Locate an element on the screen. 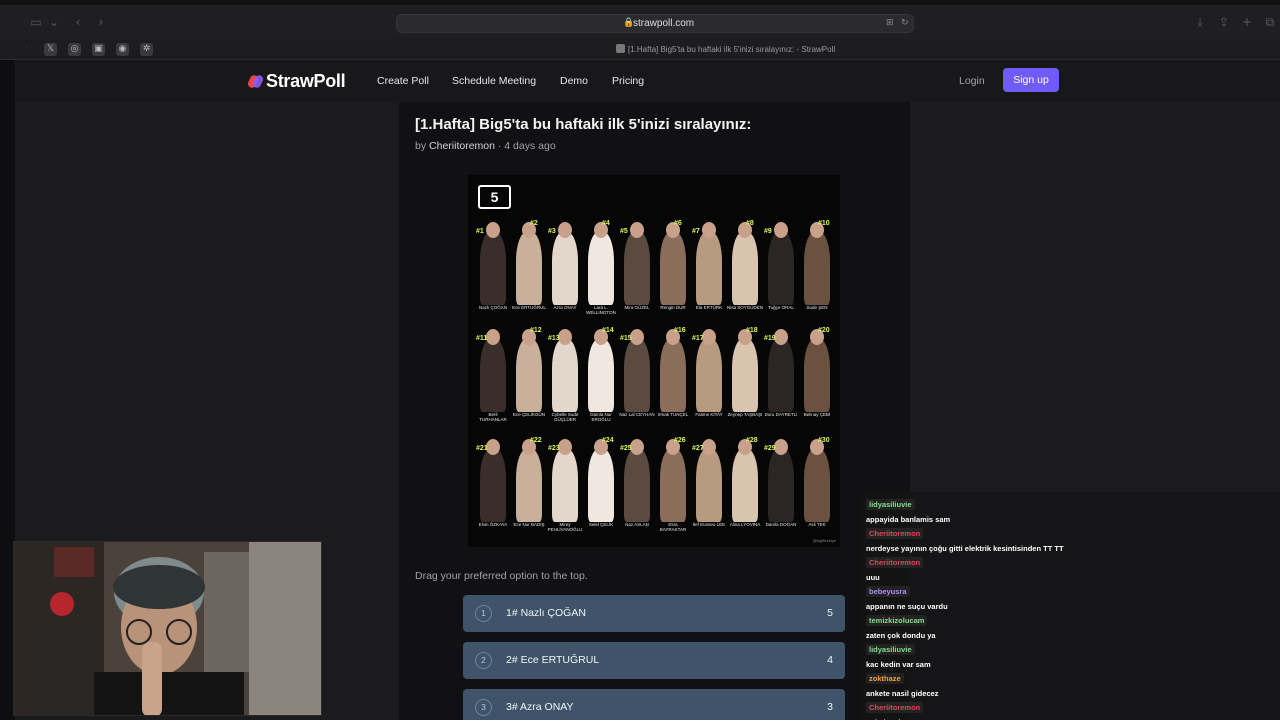 The width and height of the screenshot is (1280, 720). nav-create-poll: Create Poll is located at coordinates (403, 81).